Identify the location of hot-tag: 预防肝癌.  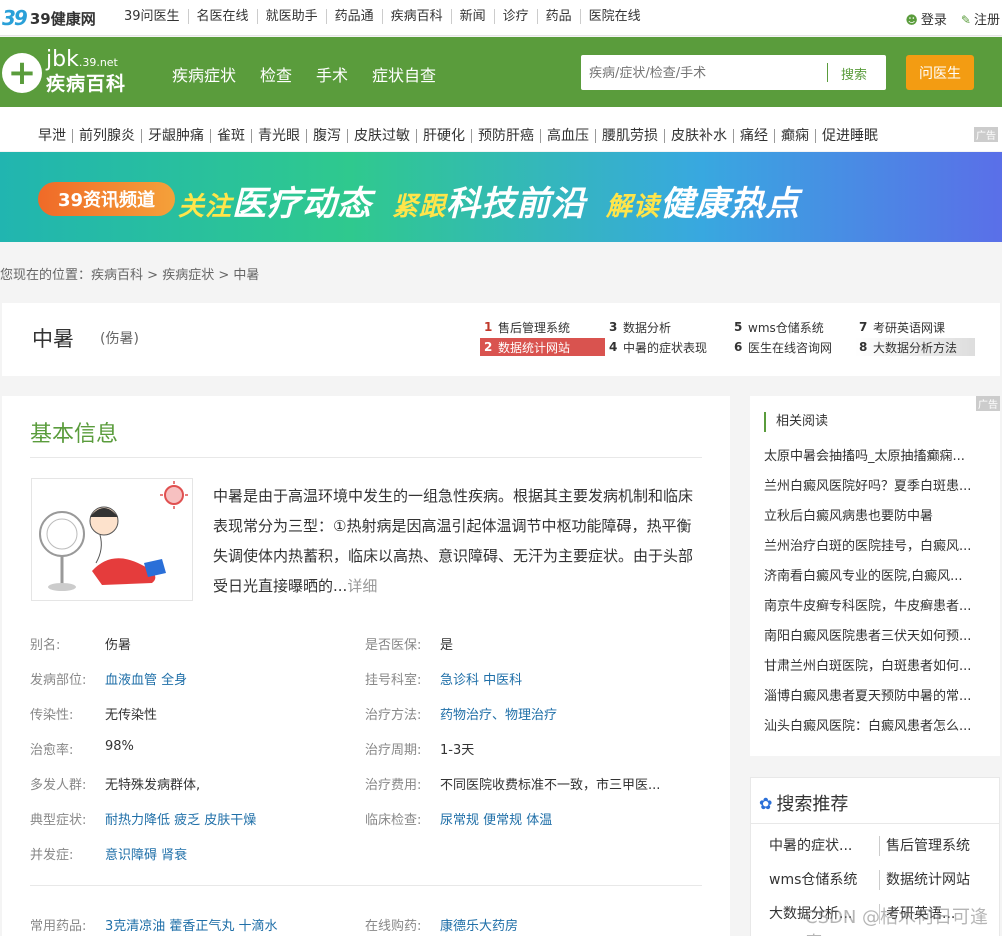
(505, 136).